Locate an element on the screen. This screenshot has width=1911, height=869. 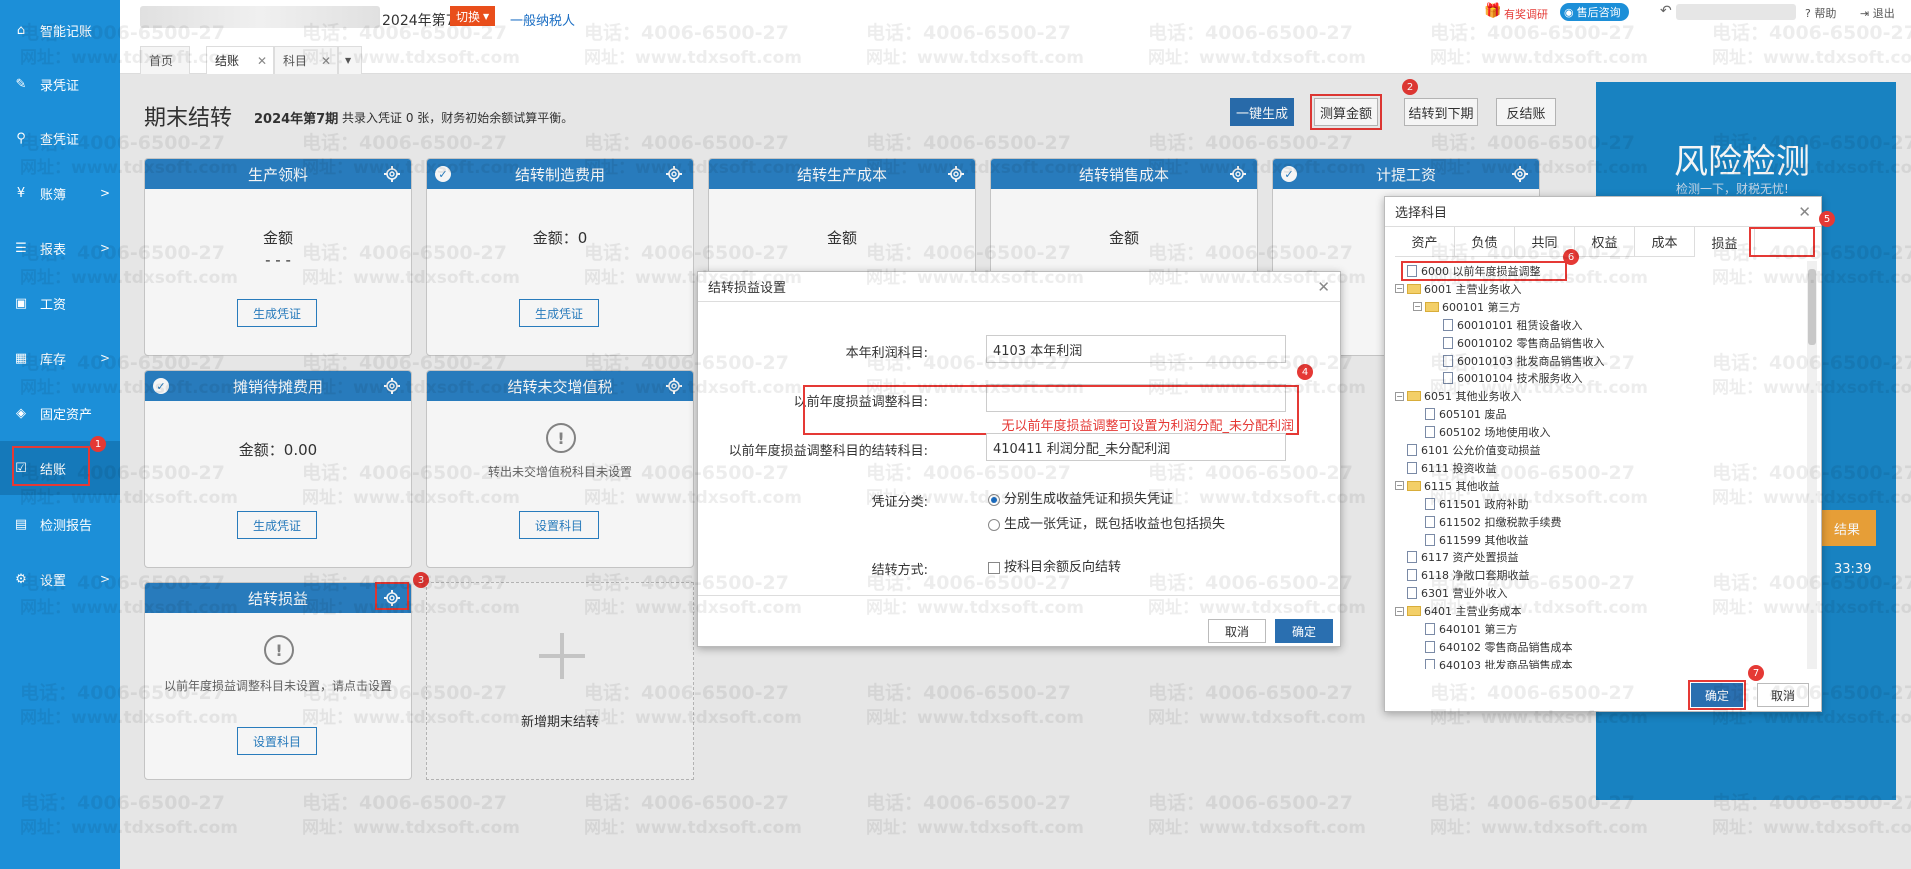
tree-item: 611501 政府补助 is located at coordinates (1471, 504).